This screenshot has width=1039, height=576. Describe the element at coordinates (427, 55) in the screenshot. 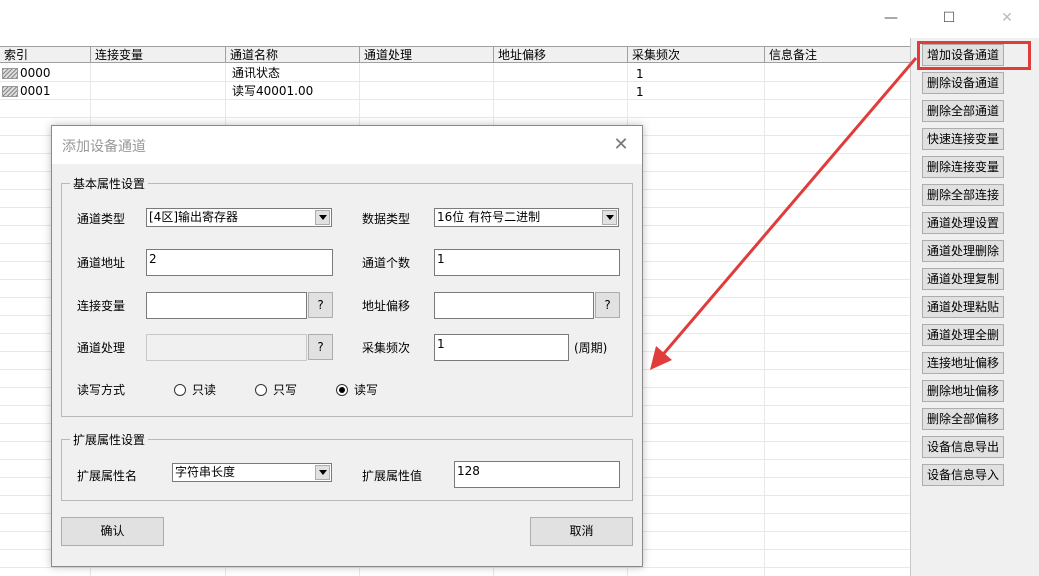

I see `column-header-channel-proc: 通道处理` at that location.